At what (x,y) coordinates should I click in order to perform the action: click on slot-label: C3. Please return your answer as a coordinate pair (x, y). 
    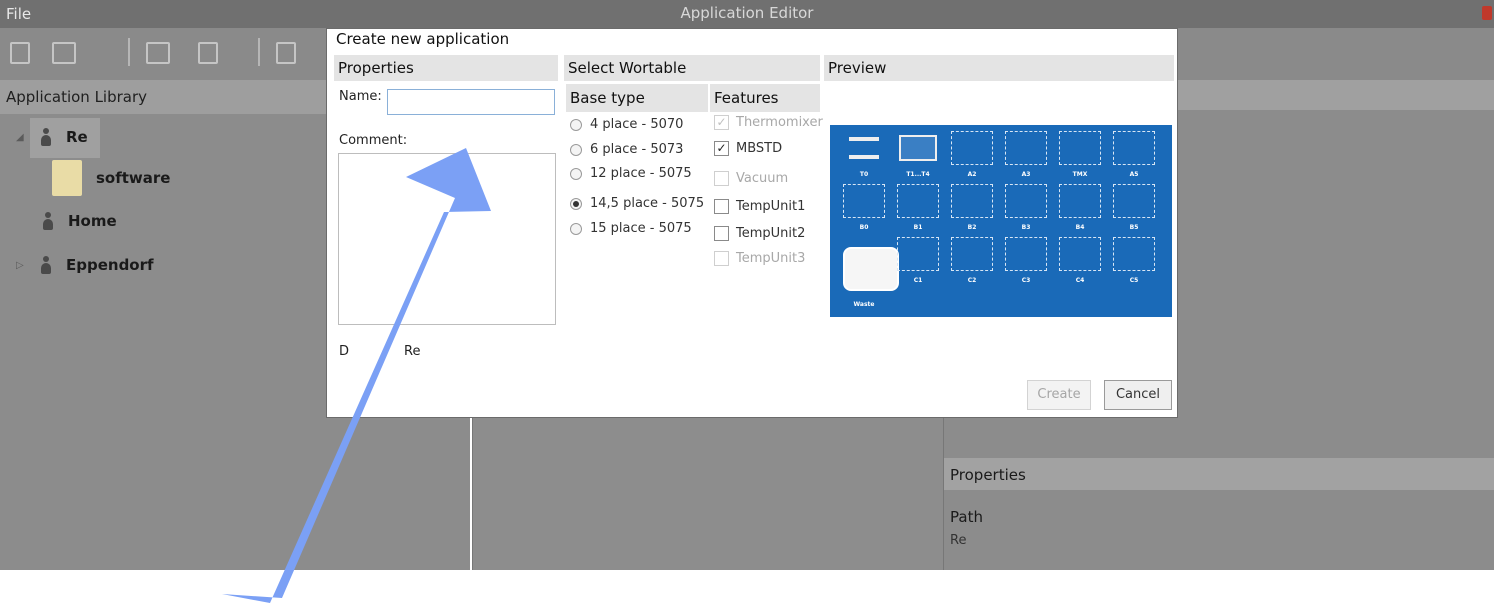
    Looking at the image, I should click on (1026, 280).